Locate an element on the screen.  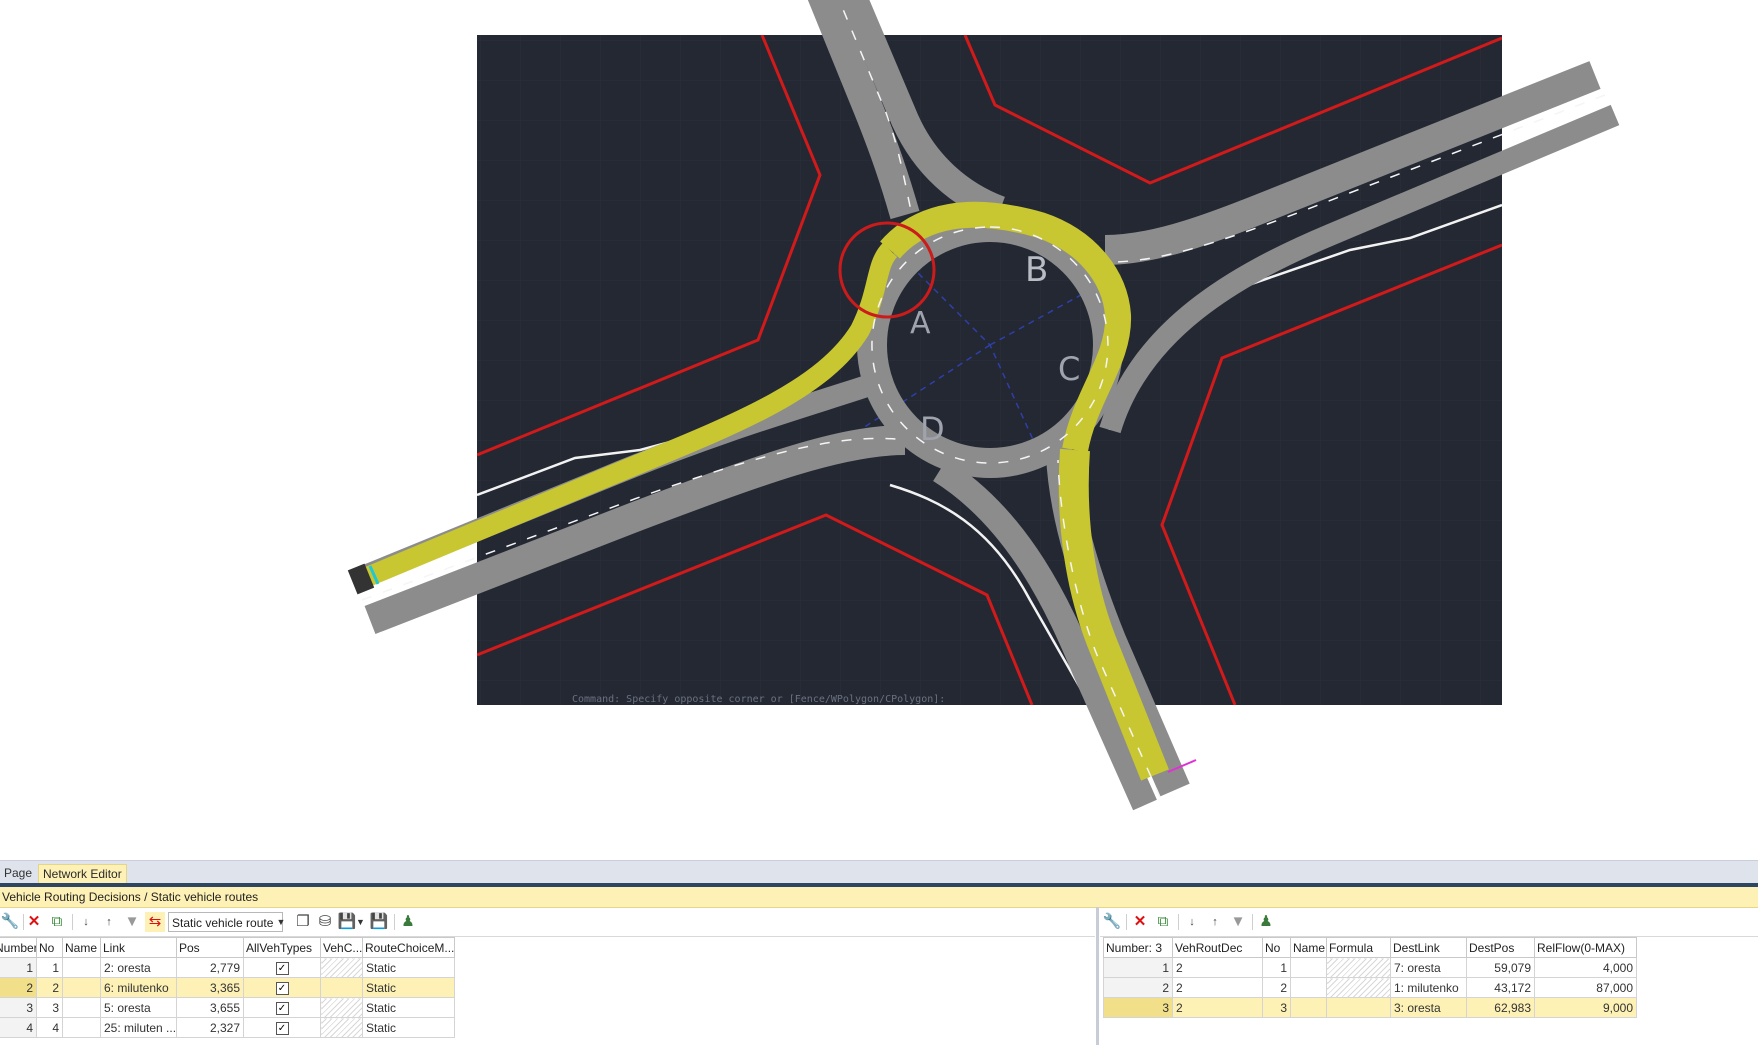
sync-icon: ⇆ is located at coordinates (155, 922).